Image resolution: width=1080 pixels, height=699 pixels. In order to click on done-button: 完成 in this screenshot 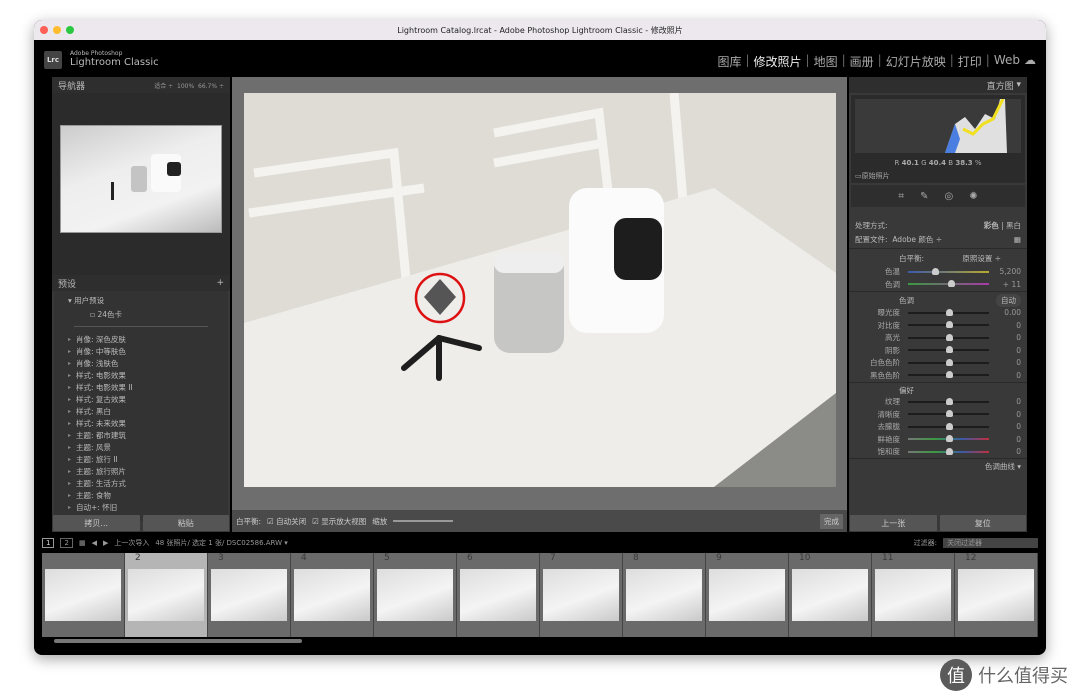, I will do `click(831, 521)`.